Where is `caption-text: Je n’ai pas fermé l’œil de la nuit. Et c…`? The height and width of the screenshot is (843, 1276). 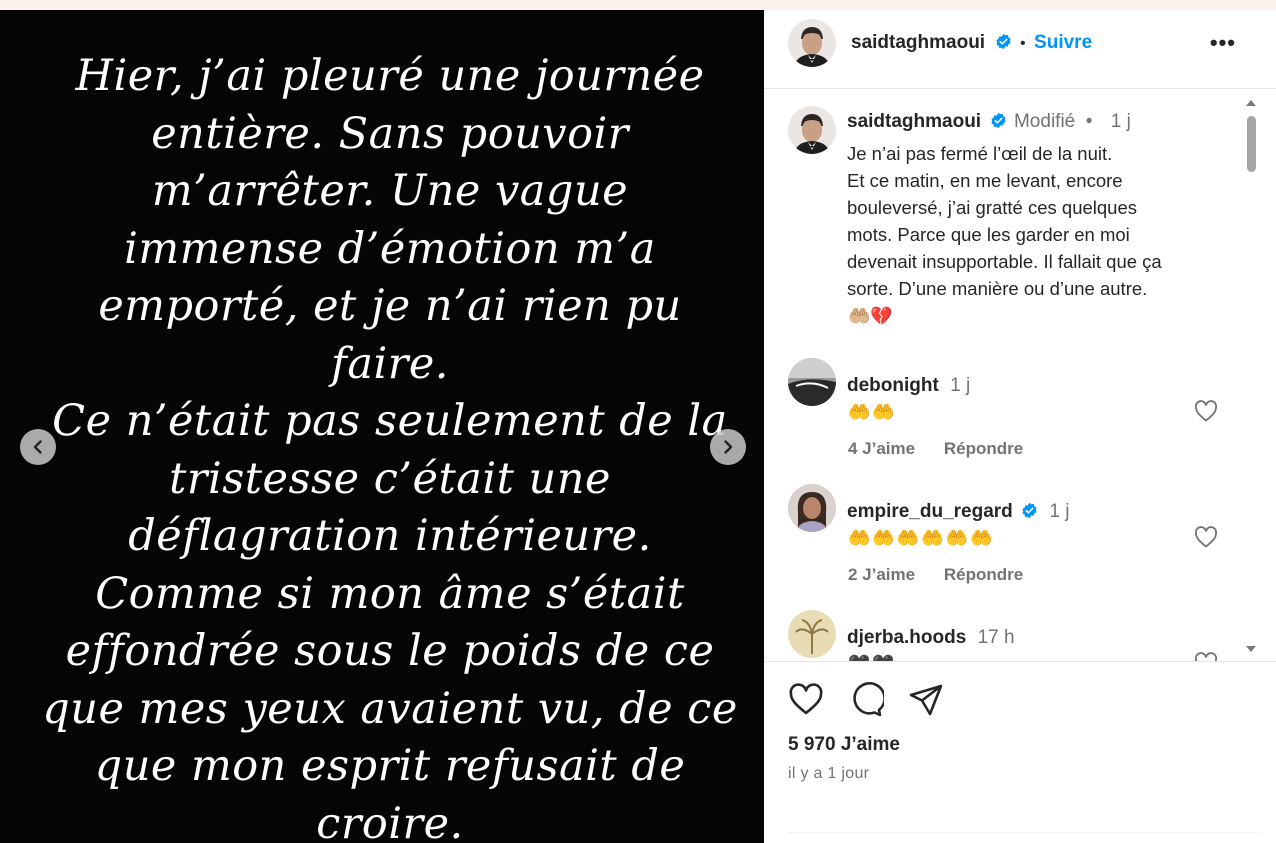 caption-text: Je n’ai pas fermé l’œil de la nuit. Et c… is located at coordinates (1004, 221).